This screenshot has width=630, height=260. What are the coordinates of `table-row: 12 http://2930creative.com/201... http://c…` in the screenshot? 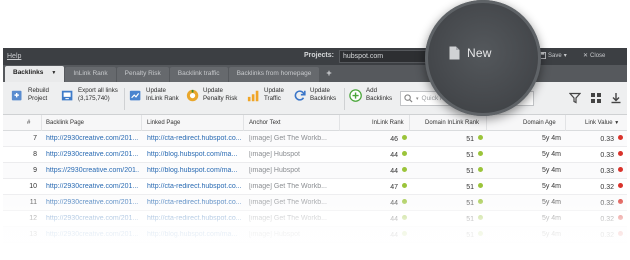 It's located at (315, 219).